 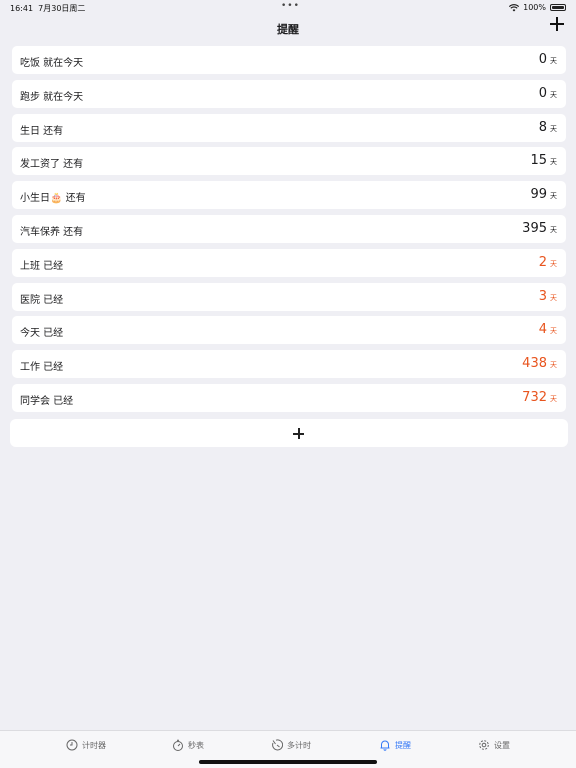 What do you see at coordinates (289, 60) in the screenshot?
I see `reminder-row: 吃饭 就在今天 0 天` at bounding box center [289, 60].